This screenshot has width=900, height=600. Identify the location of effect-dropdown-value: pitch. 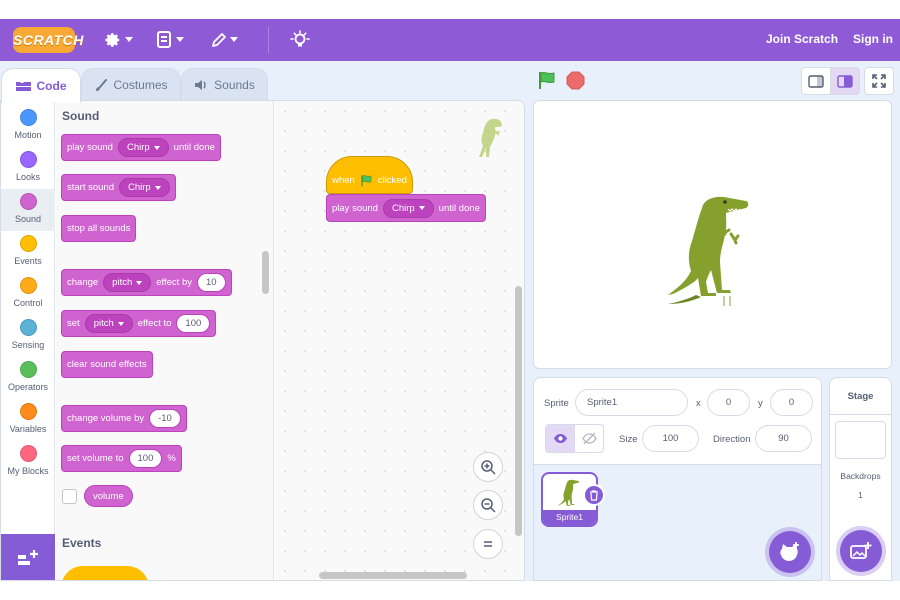
(122, 282).